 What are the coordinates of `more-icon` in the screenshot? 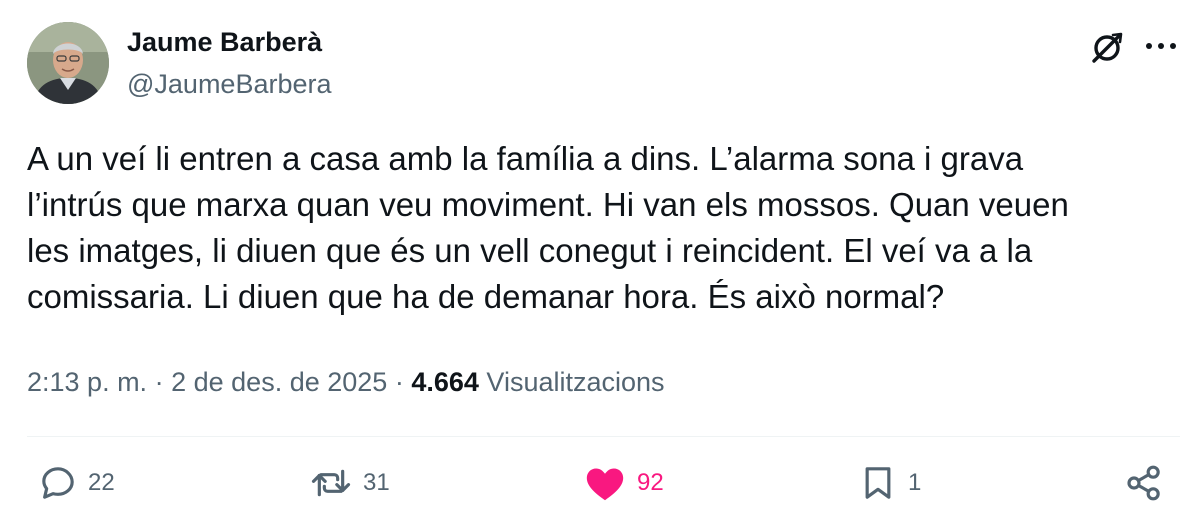 It's located at (1161, 46).